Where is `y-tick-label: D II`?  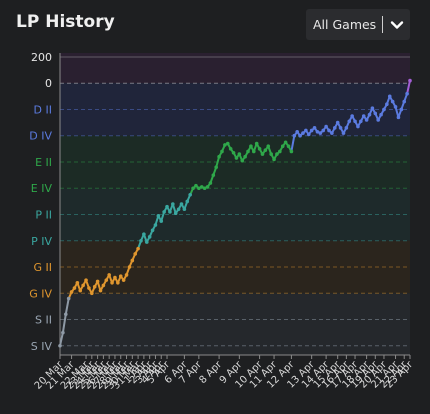 y-tick-label: D II is located at coordinates (43, 109).